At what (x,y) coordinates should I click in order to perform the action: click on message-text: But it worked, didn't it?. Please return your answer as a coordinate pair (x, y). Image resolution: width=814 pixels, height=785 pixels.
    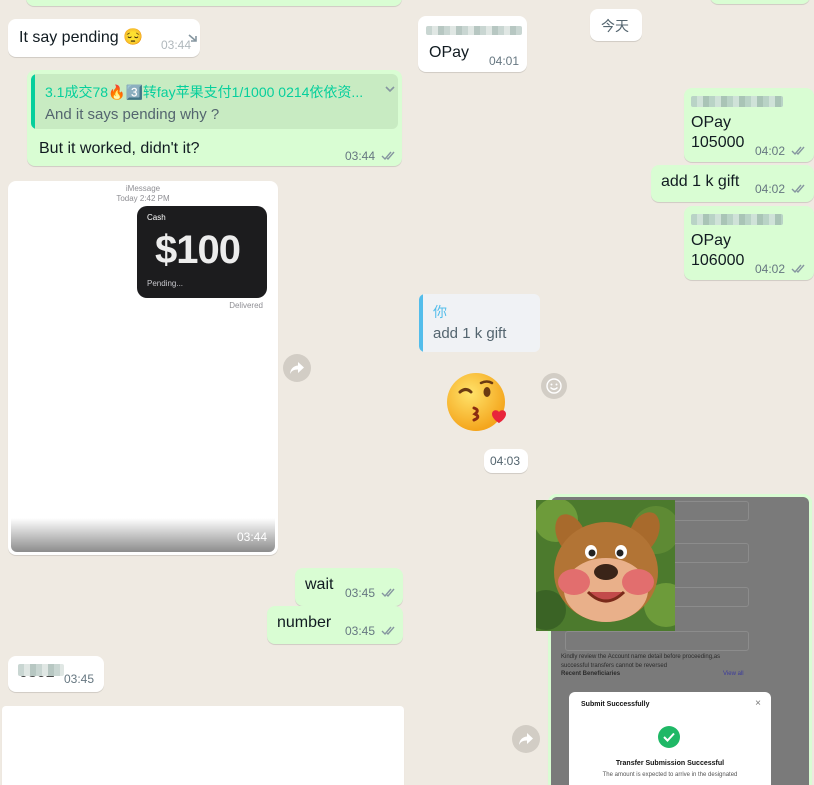
    Looking at the image, I should click on (119, 148).